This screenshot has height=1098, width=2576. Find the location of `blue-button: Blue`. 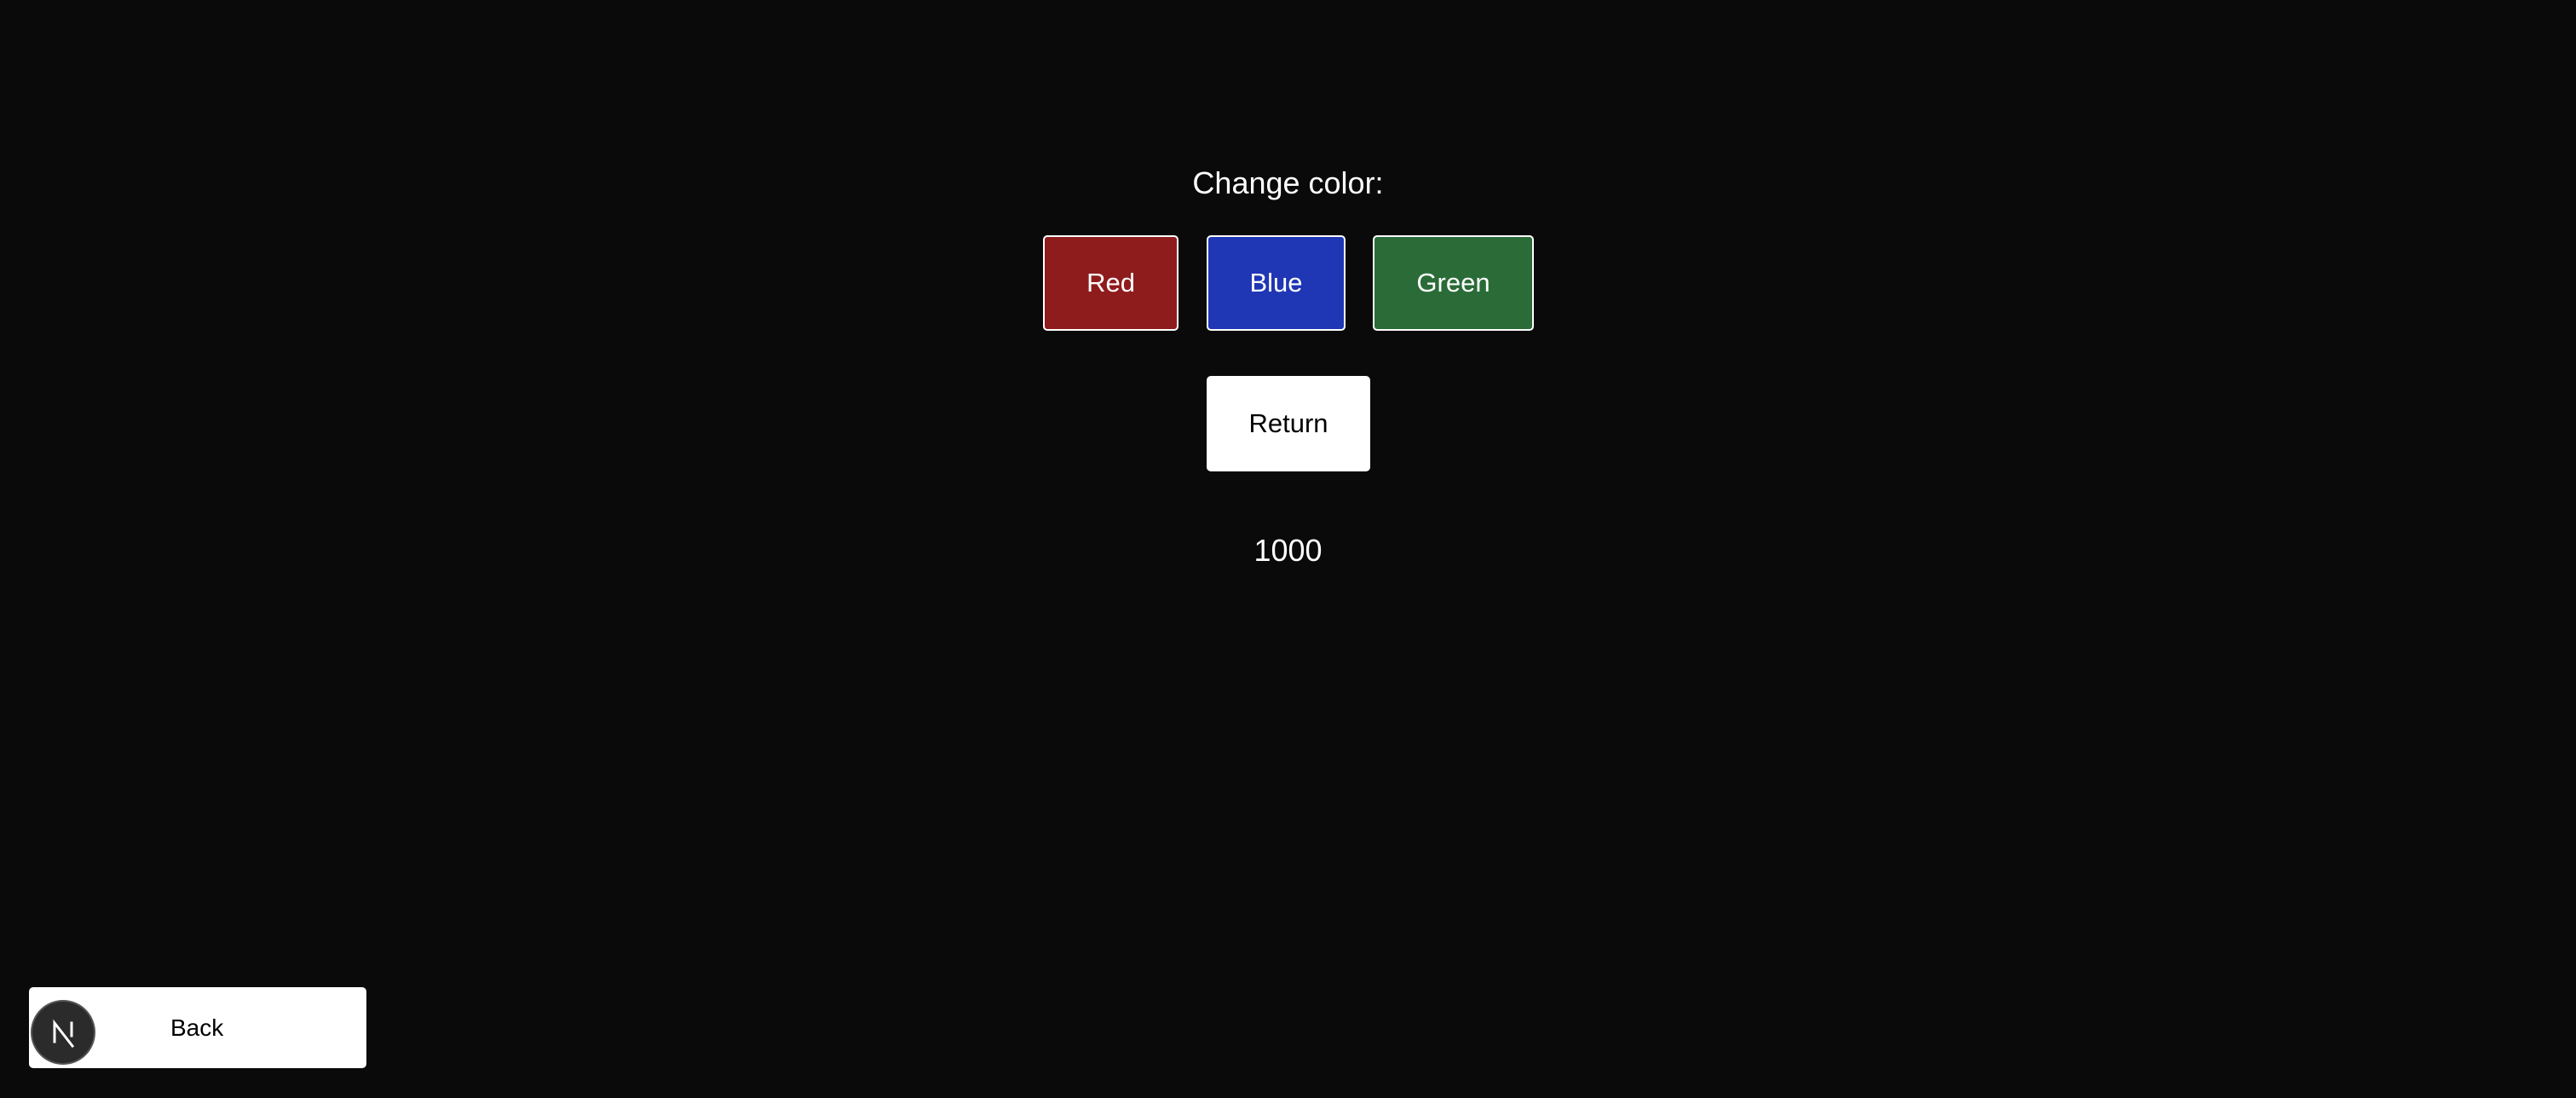

blue-button: Blue is located at coordinates (1276, 283).